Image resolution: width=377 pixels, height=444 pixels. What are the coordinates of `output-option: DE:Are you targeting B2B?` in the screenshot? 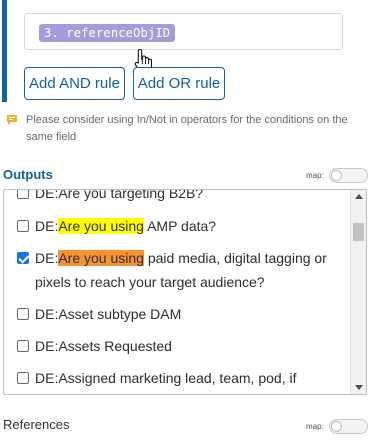 It's located at (181, 197).